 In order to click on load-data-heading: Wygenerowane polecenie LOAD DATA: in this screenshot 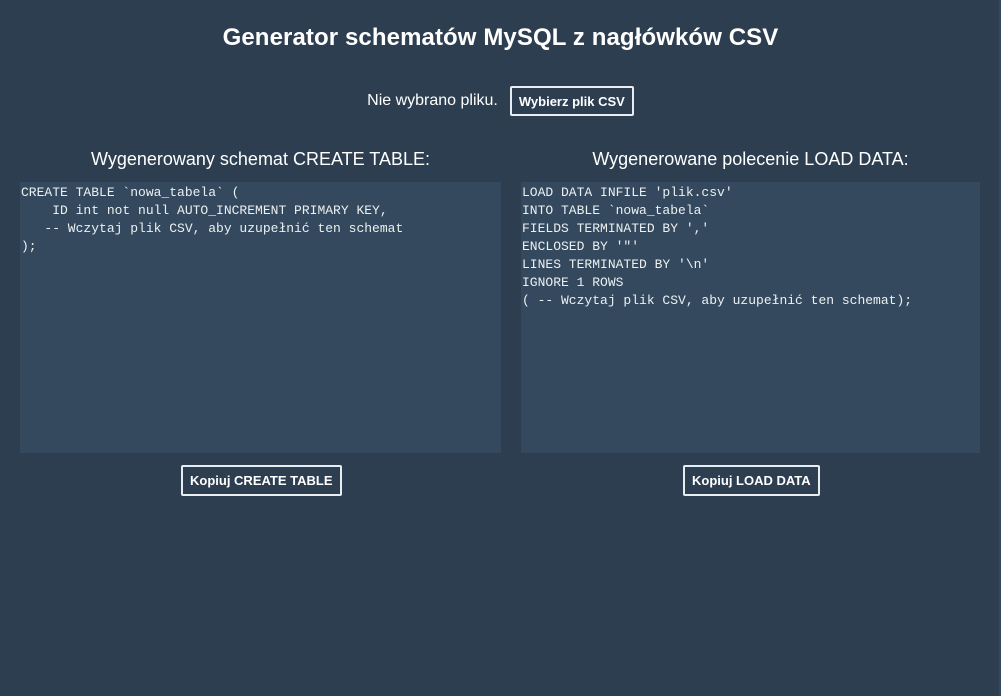, I will do `click(750, 159)`.